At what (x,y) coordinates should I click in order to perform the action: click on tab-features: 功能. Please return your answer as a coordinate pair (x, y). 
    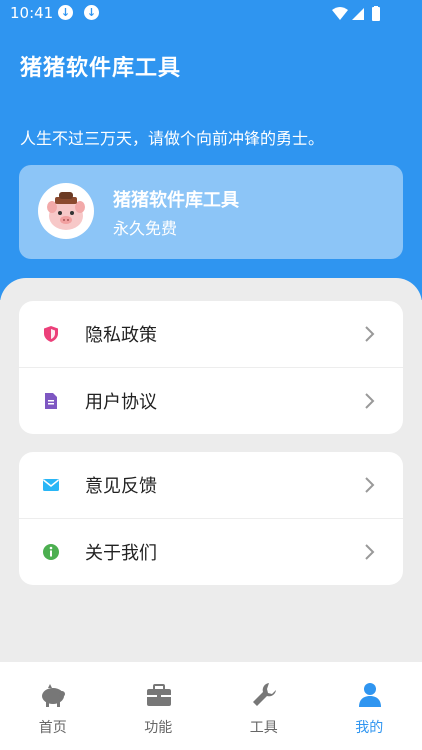
    Looking at the image, I should click on (159, 706).